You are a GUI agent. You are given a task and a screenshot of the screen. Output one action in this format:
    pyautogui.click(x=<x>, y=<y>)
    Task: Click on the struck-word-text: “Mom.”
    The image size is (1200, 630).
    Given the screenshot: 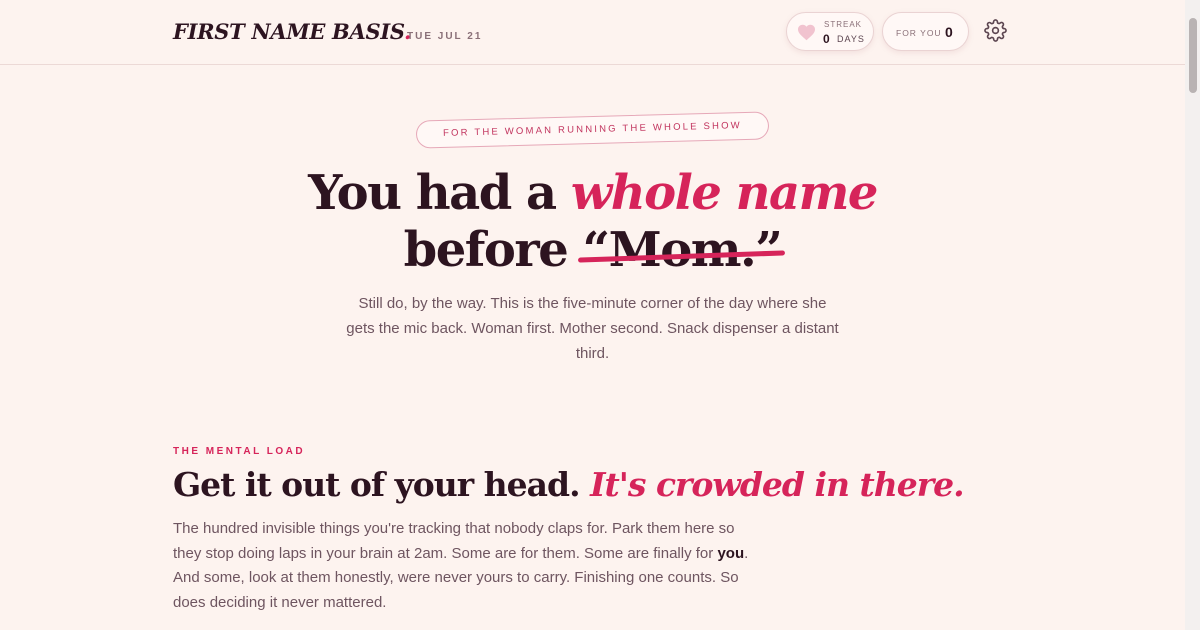 What is the action you would take?
    pyautogui.click(x=682, y=250)
    